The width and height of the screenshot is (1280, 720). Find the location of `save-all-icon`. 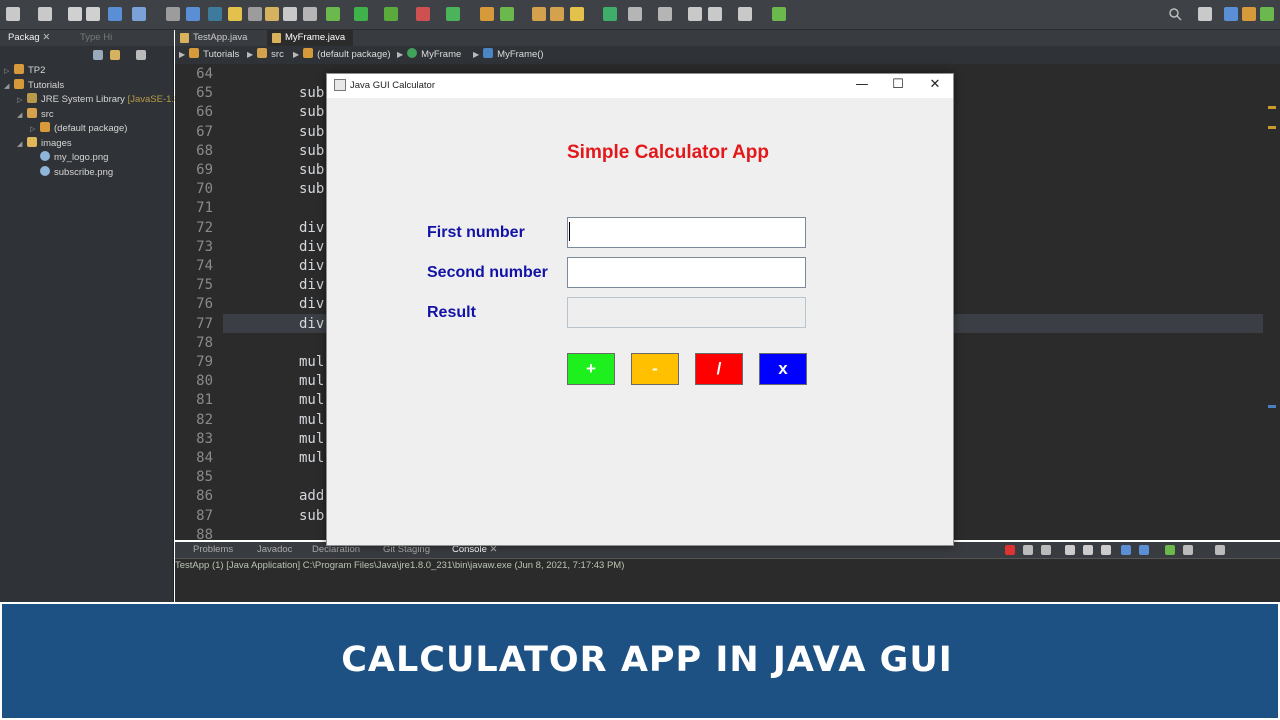

save-all-icon is located at coordinates (93, 14).